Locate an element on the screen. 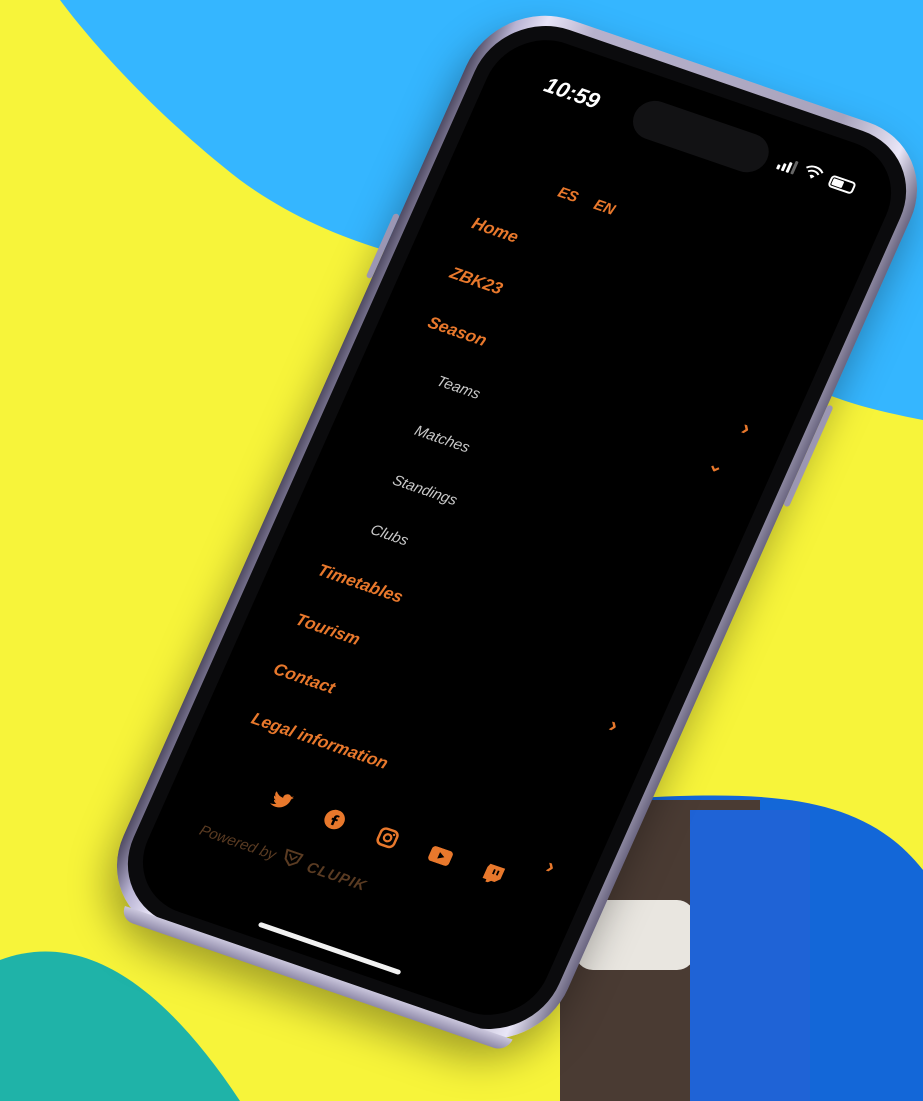 The height and width of the screenshot is (1101, 923). submenu-item-standings: Standings is located at coordinates (425, 490).